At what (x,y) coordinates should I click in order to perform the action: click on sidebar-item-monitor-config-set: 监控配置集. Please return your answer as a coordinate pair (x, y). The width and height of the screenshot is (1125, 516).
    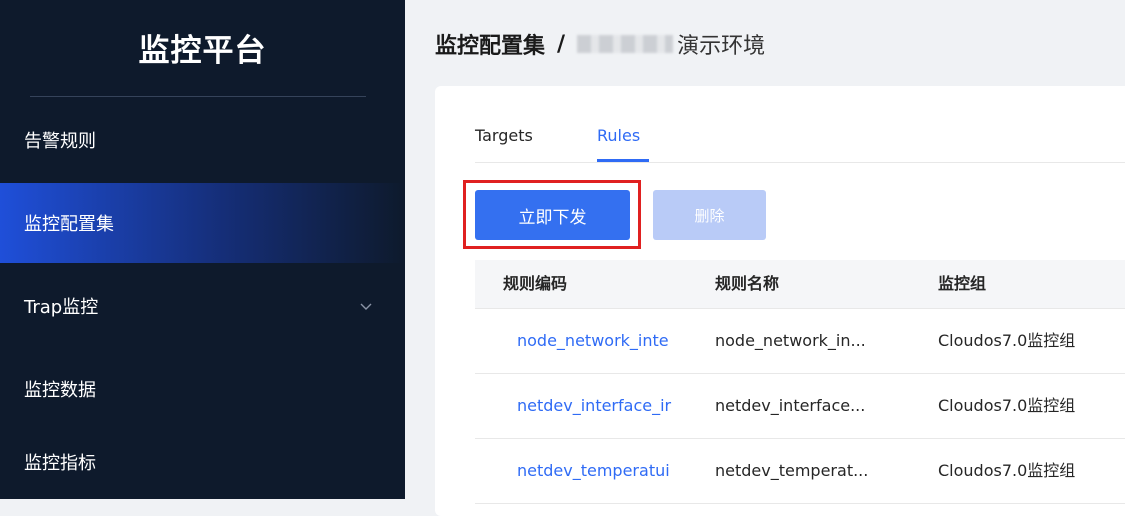
    Looking at the image, I should click on (202, 223).